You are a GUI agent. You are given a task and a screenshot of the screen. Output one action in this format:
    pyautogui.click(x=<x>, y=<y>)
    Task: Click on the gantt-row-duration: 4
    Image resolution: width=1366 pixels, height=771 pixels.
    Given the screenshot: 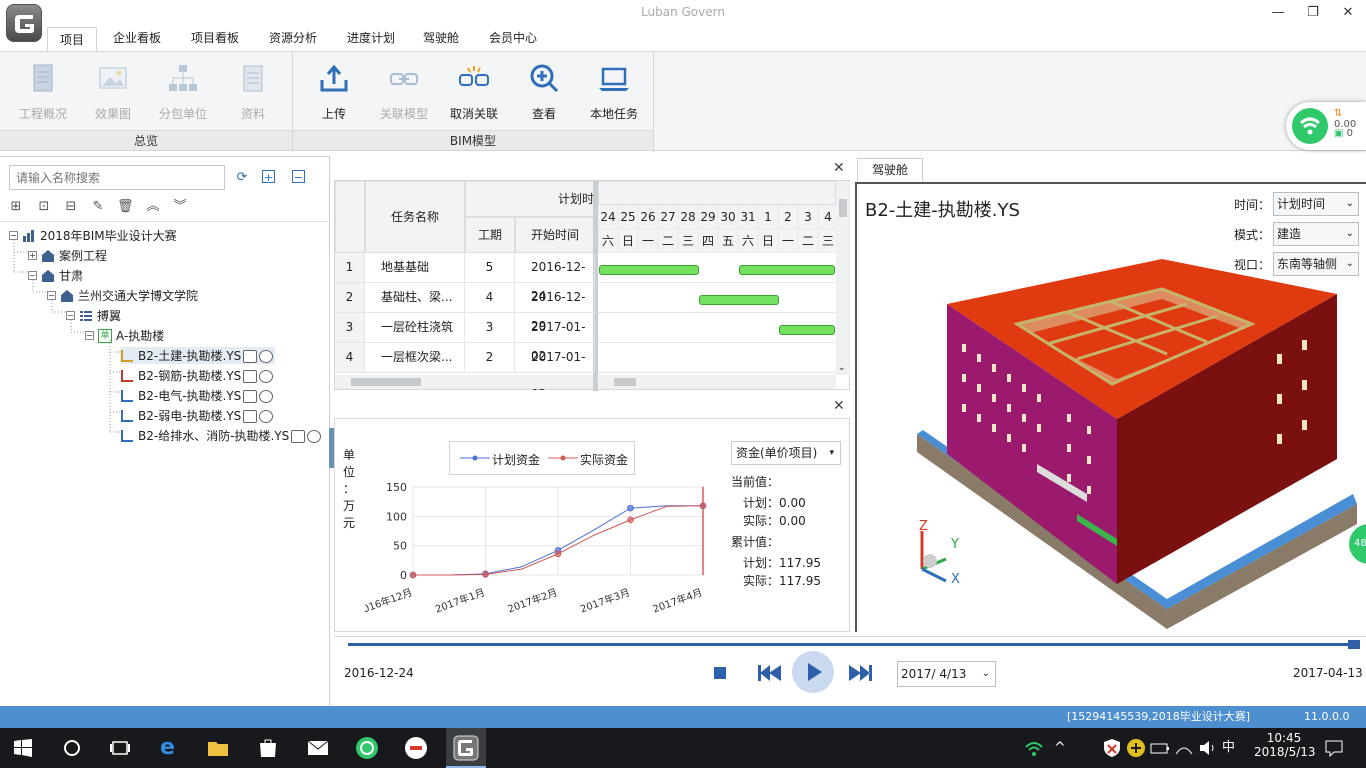 What is the action you would take?
    pyautogui.click(x=490, y=298)
    